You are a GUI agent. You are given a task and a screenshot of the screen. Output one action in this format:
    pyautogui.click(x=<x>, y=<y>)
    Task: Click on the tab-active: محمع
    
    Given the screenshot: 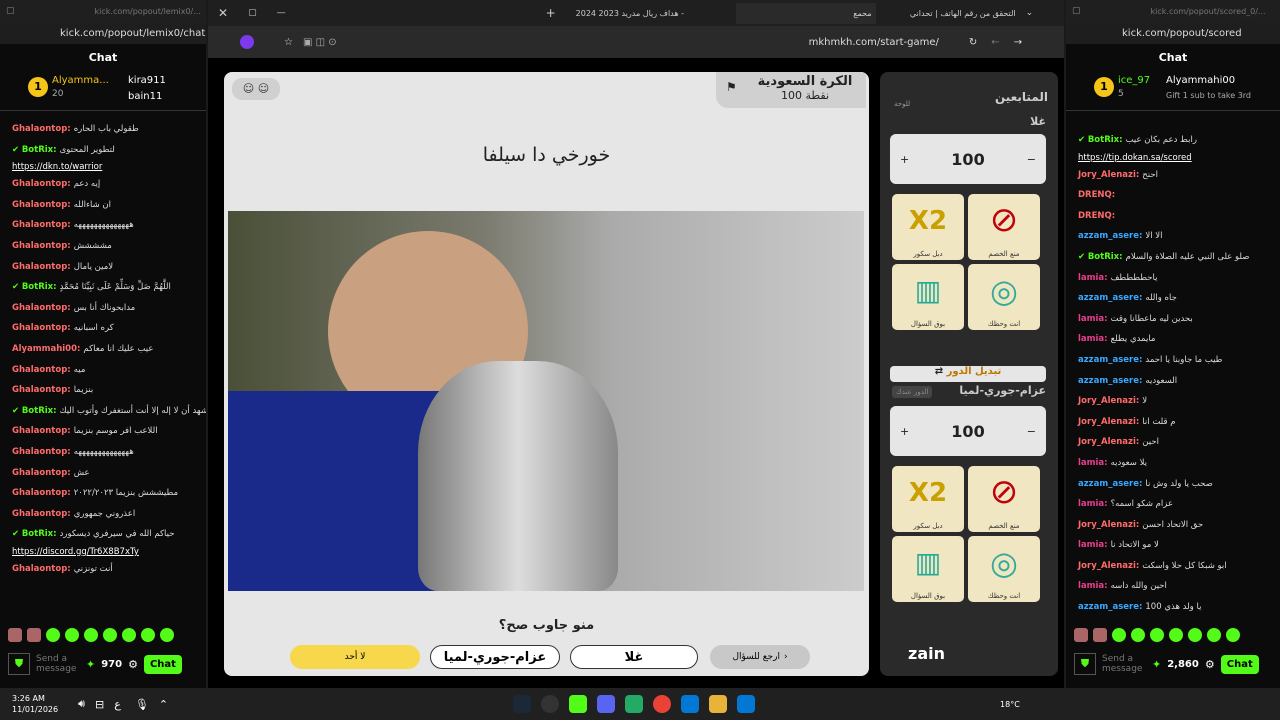 What is the action you would take?
    pyautogui.click(x=805, y=13)
    